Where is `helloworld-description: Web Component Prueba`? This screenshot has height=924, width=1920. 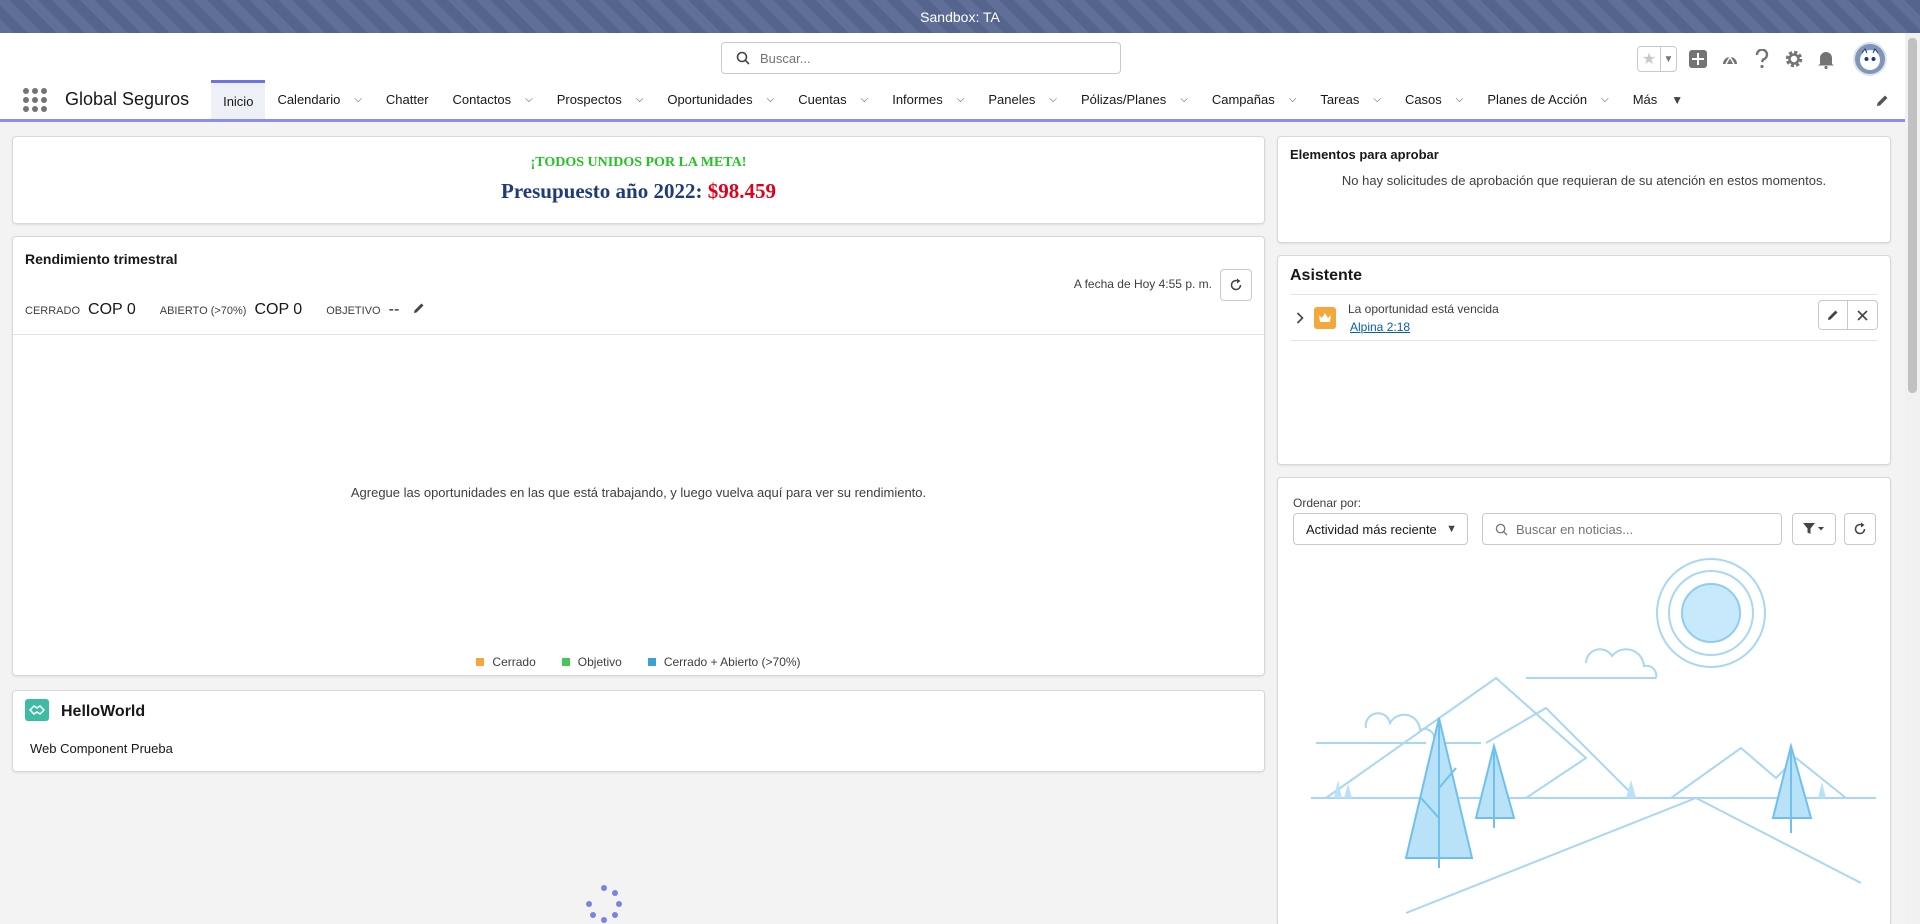 helloworld-description: Web Component Prueba is located at coordinates (101, 748).